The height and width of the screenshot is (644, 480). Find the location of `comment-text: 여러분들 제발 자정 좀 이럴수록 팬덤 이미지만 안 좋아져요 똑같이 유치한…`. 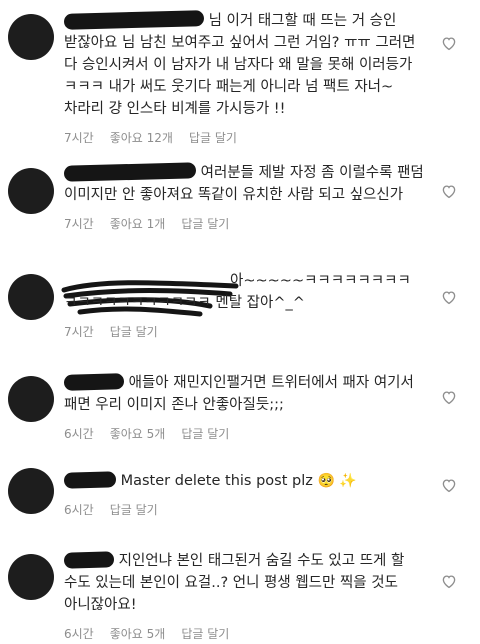

comment-text: 여러분들 제발 자정 좀 이럴수록 팬덤 이미지만 안 좋아져요 똑같이 유치한… is located at coordinates (243, 184).